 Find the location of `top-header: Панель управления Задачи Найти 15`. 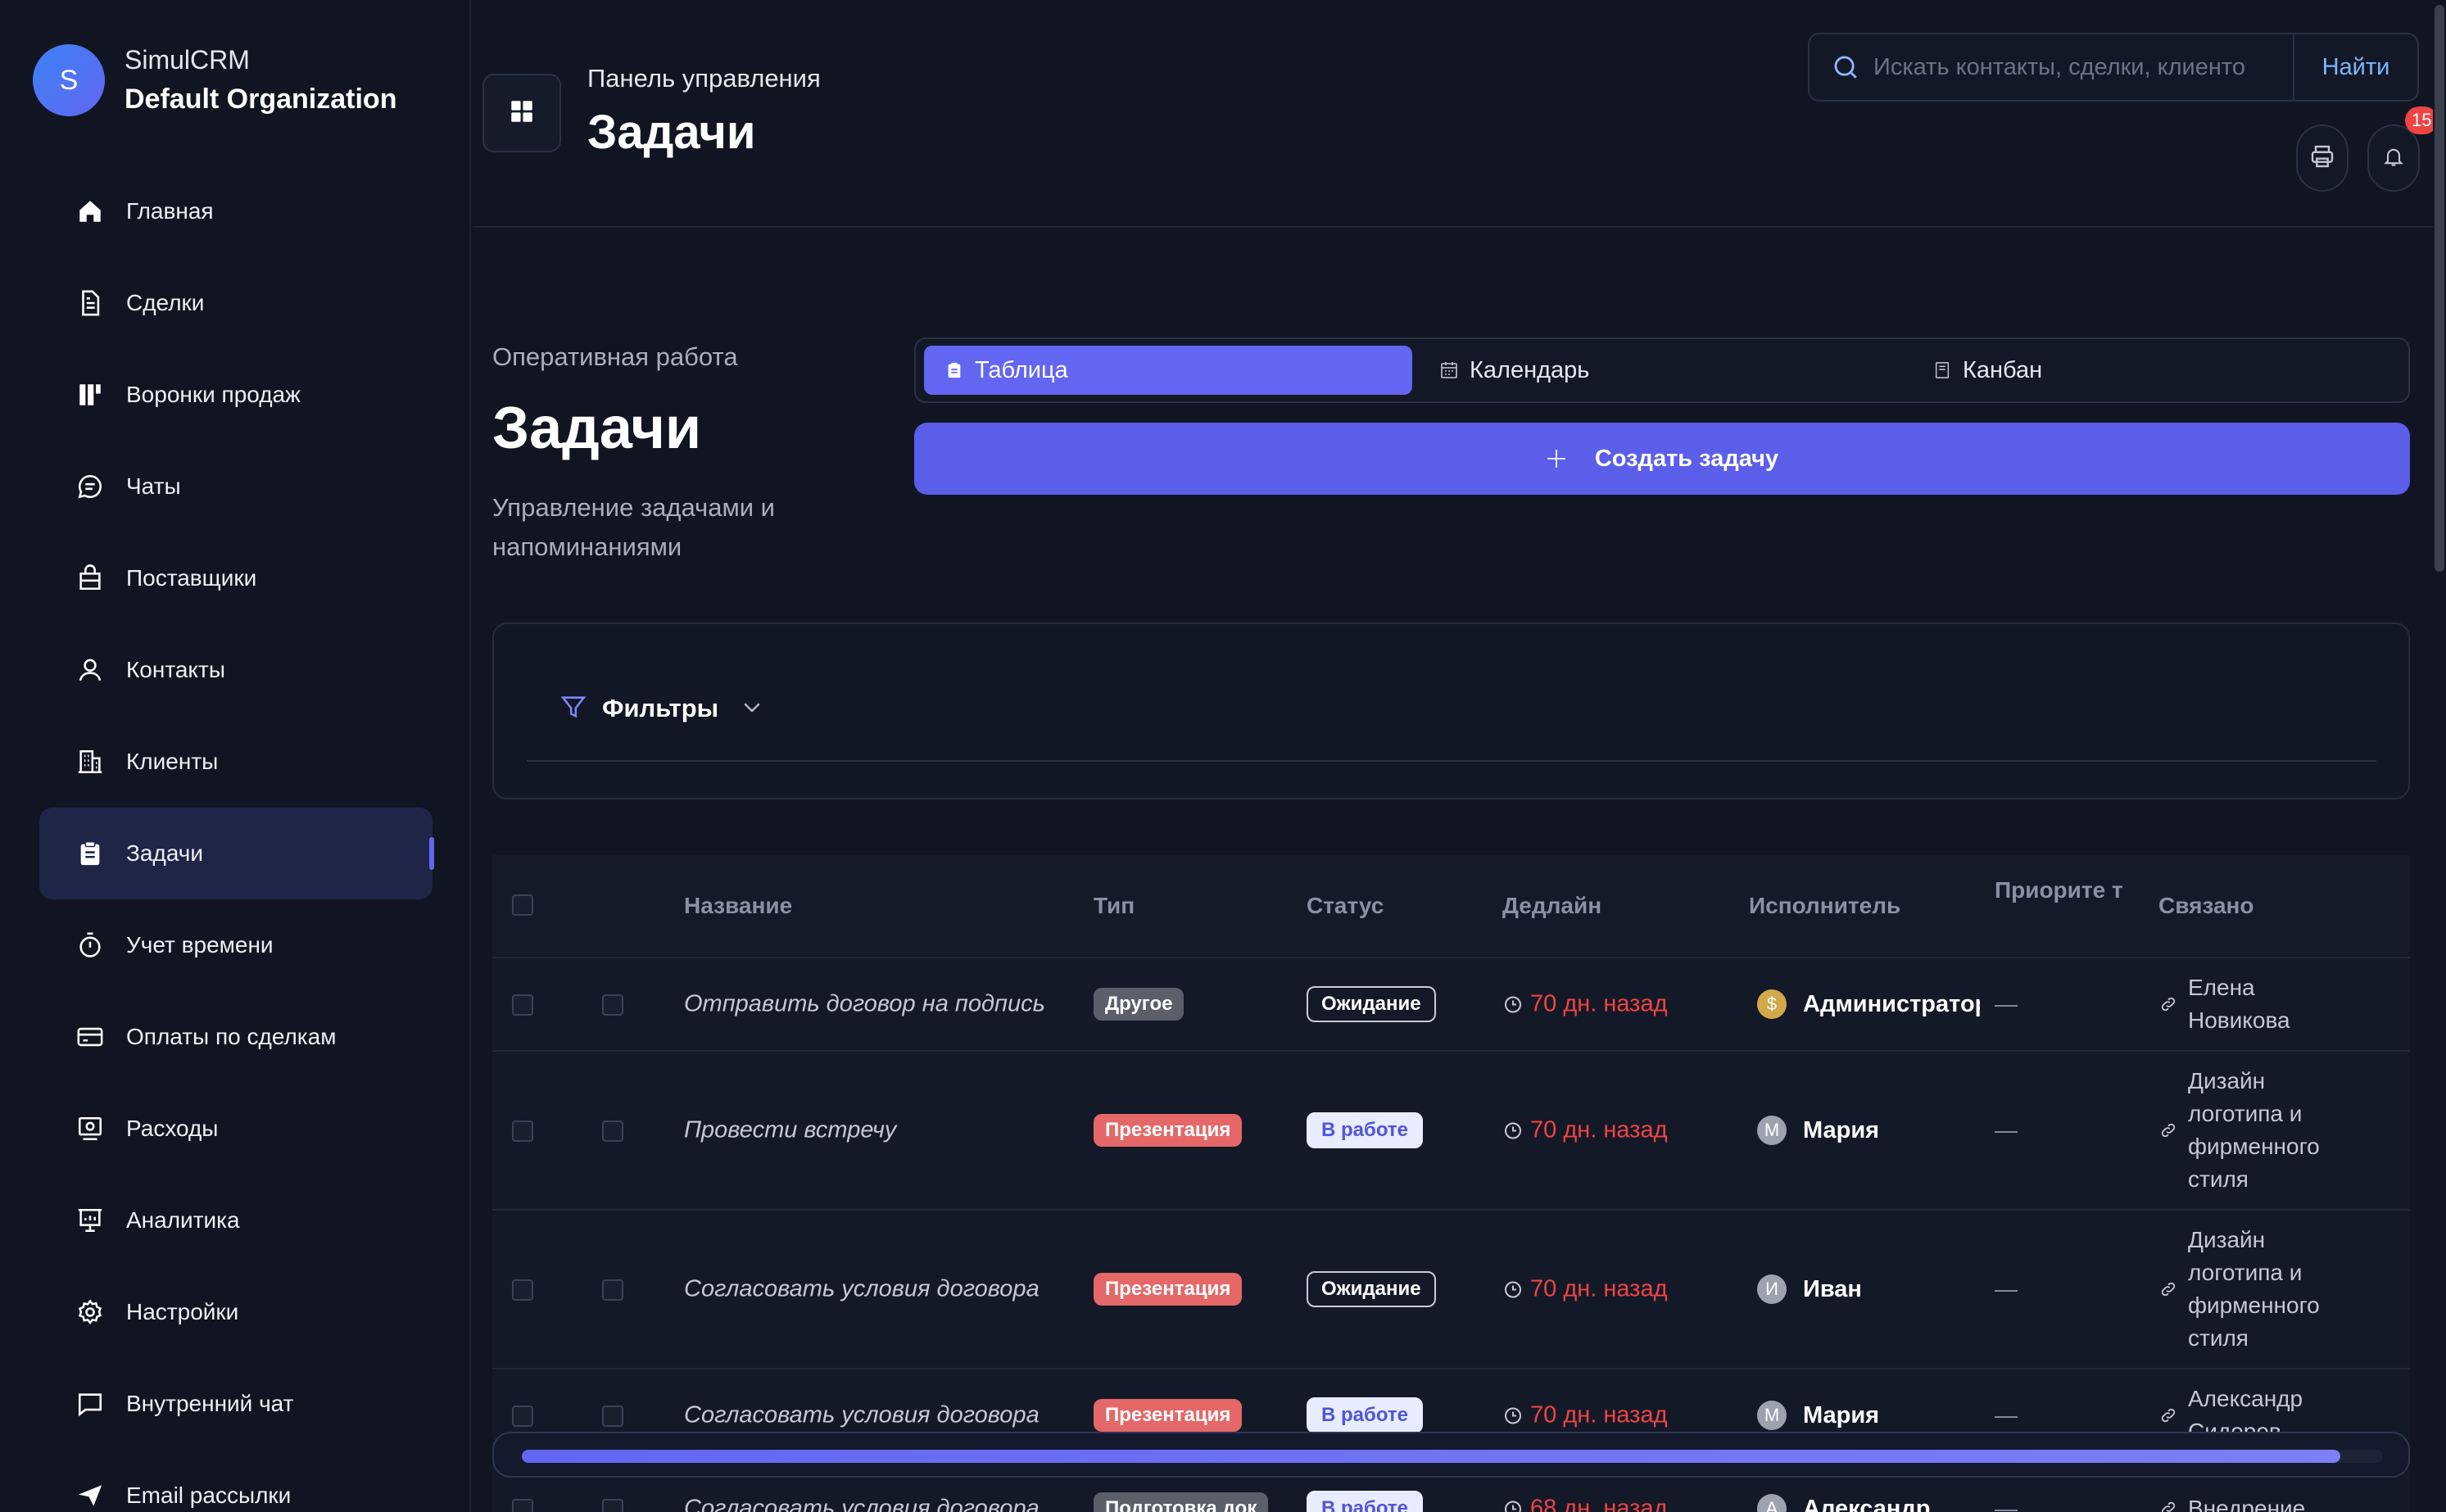

top-header: Панель управления Задачи Найти 15 is located at coordinates (1455, 114).